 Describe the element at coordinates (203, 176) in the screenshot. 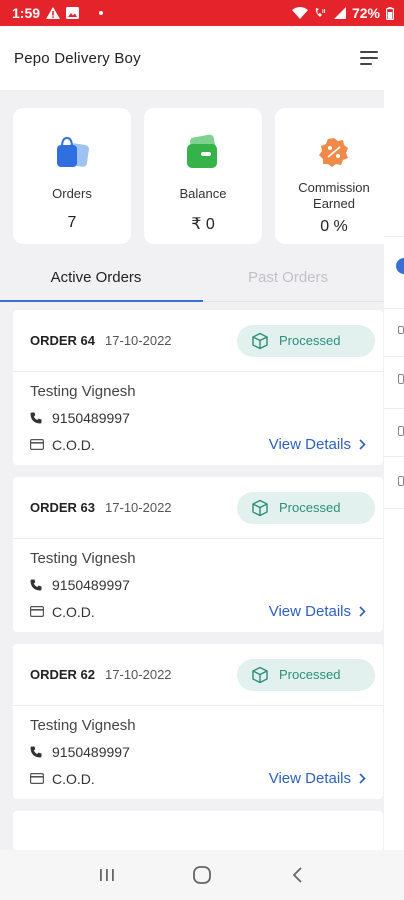

I see `stat-card-balance: Balance ₹ 0` at that location.